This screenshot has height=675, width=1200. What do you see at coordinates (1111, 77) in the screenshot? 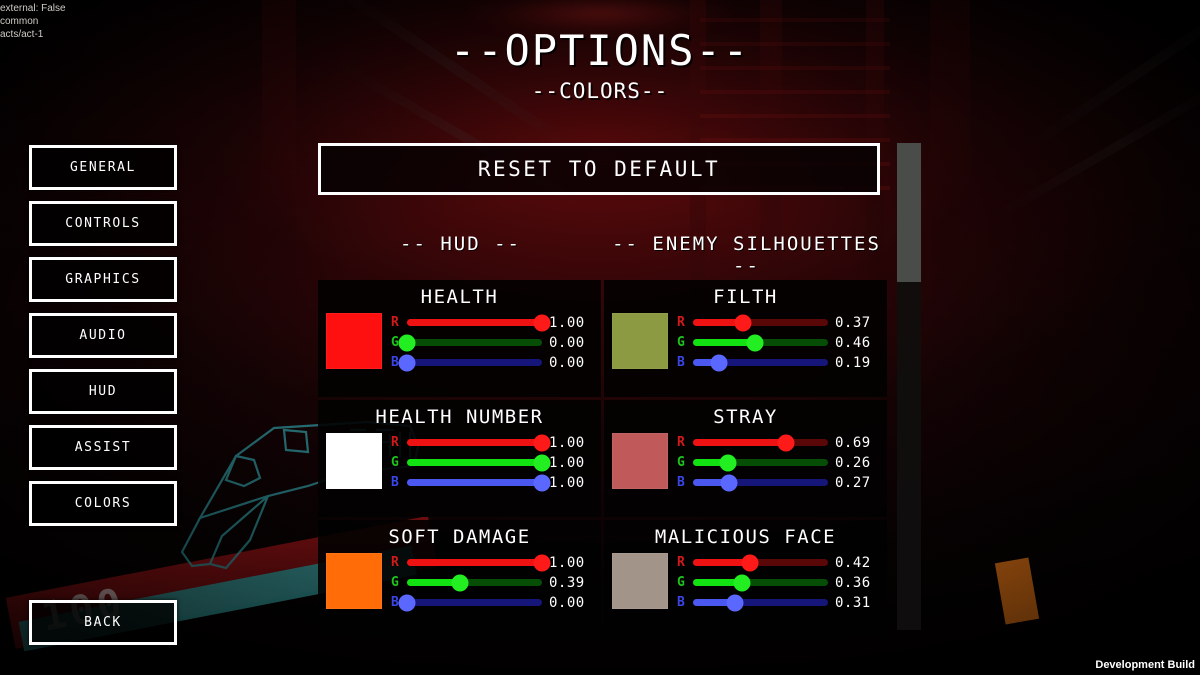
I see `support-beam` at bounding box center [1111, 77].